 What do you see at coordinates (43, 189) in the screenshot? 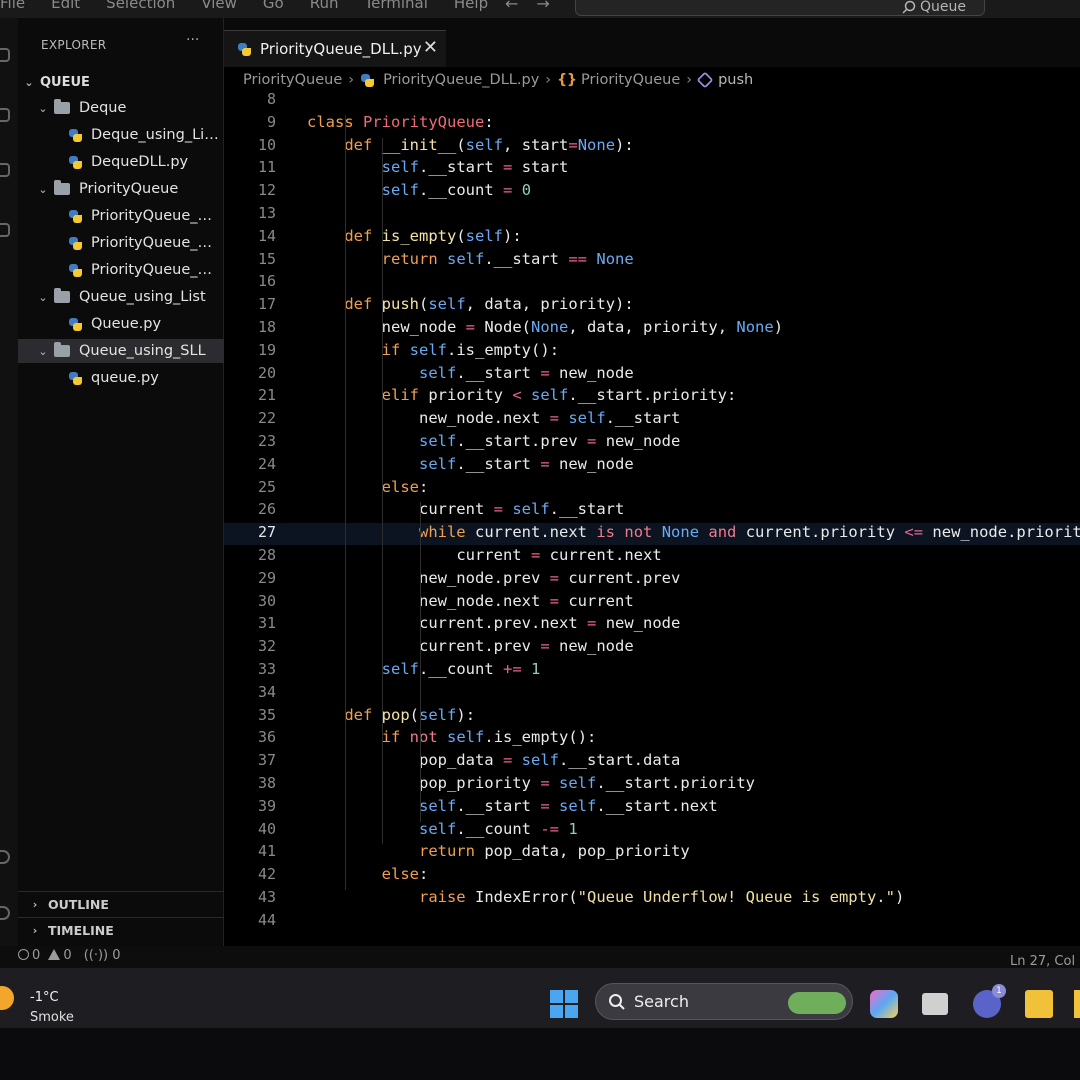
I see `chevron-down-icon: ⌄` at bounding box center [43, 189].